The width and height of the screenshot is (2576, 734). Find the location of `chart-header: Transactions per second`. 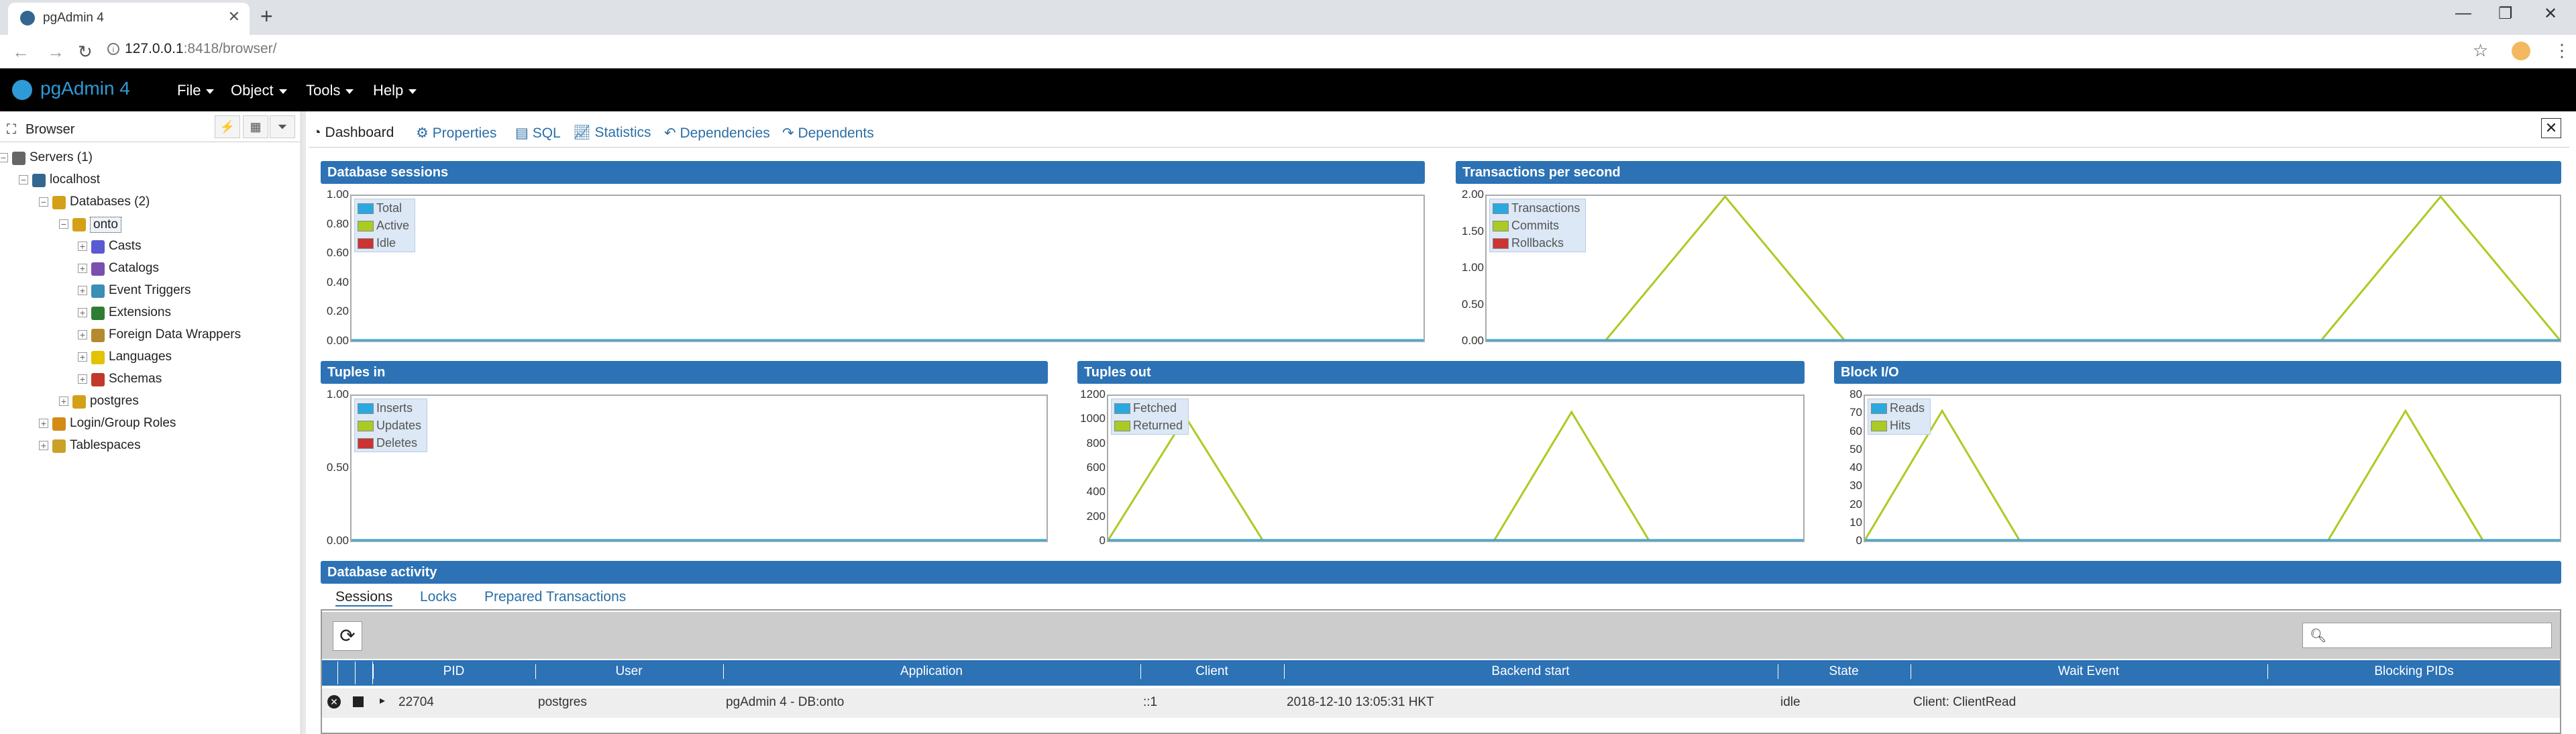

chart-header: Transactions per second is located at coordinates (2008, 172).